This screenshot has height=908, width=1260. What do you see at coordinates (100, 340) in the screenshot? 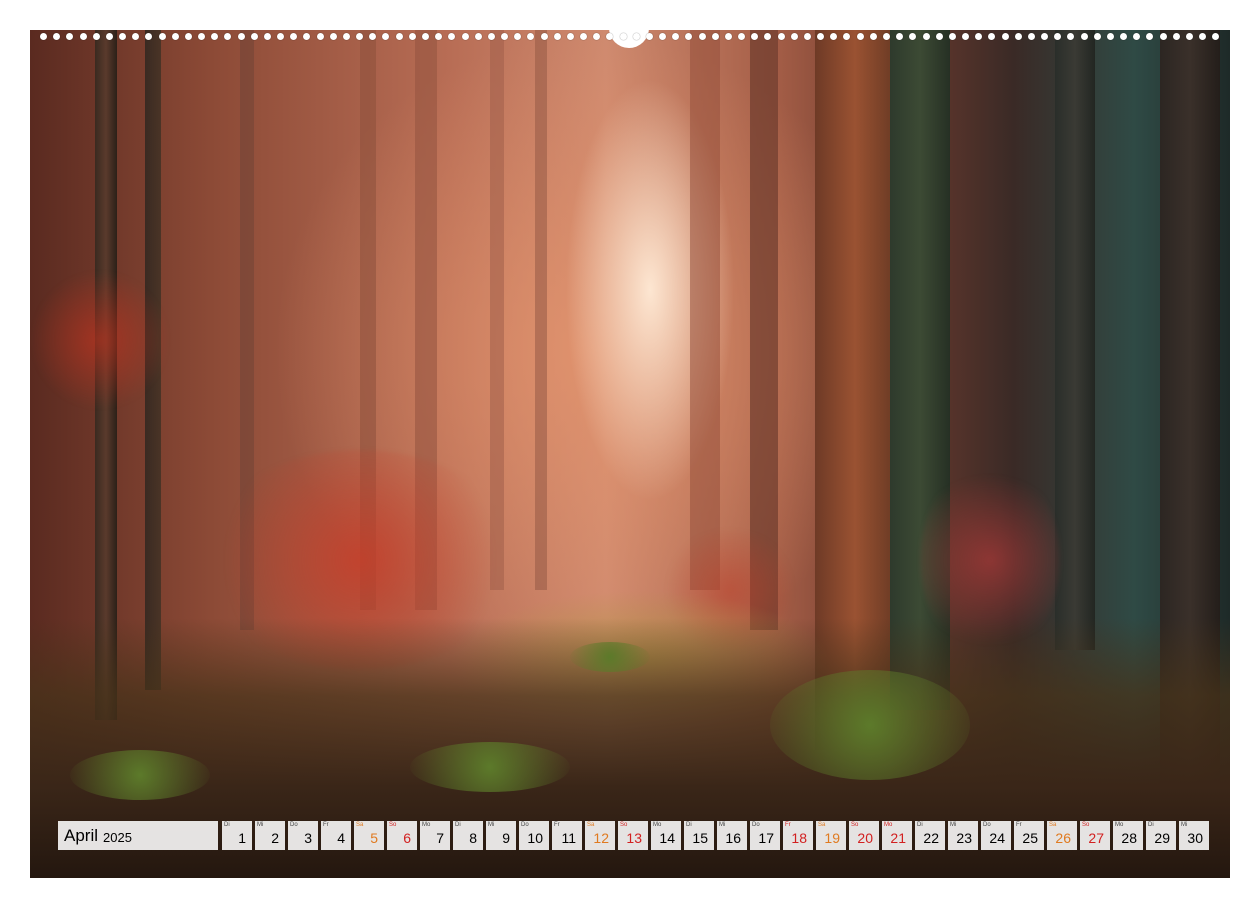
I see `red-bush` at bounding box center [100, 340].